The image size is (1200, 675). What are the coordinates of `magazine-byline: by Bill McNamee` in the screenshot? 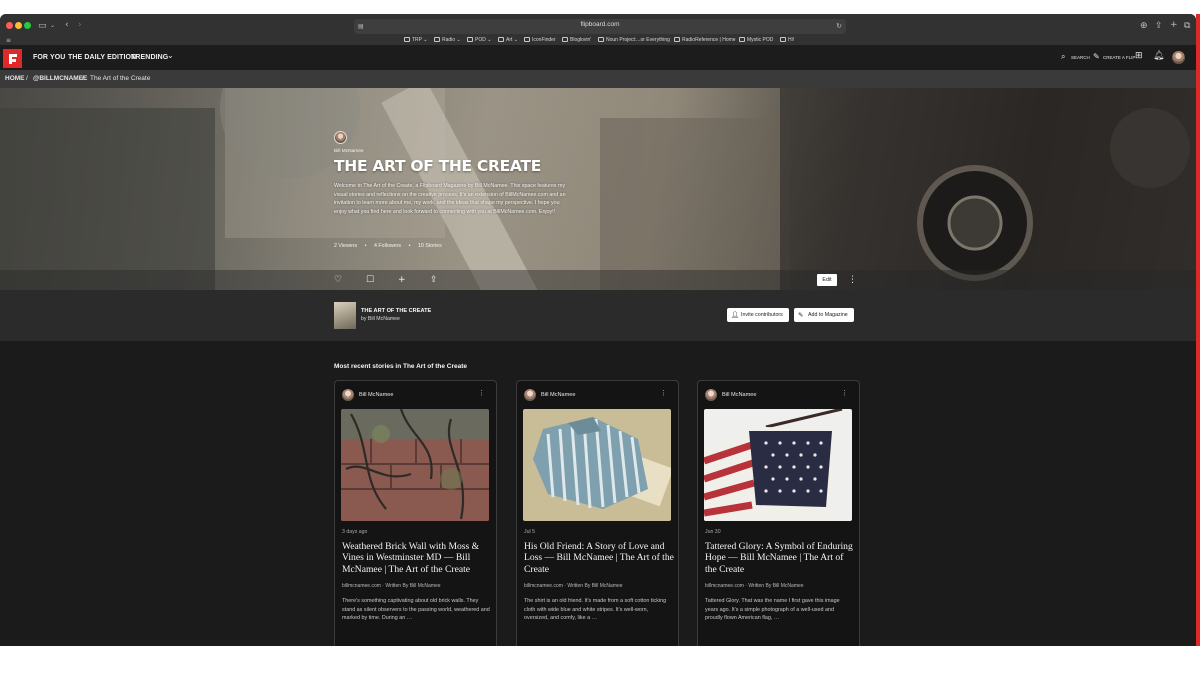 It's located at (380, 319).